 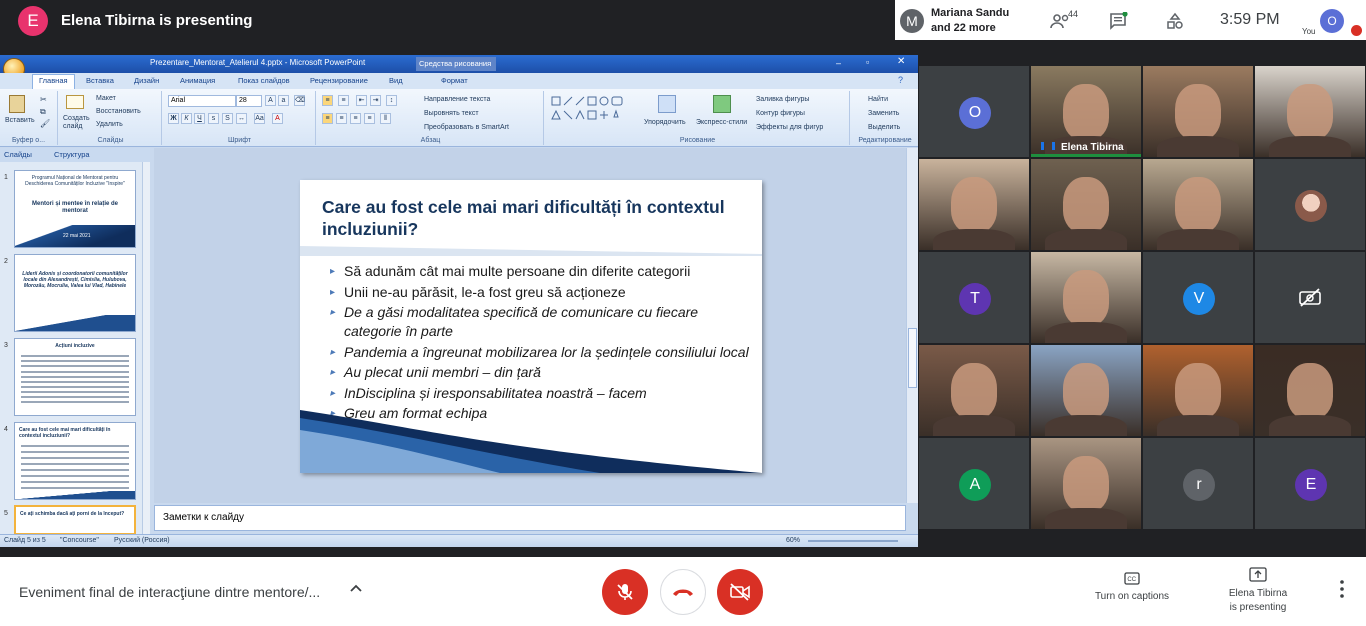 I want to click on captions-button: CC Turn on captions, so click(x=1132, y=588).